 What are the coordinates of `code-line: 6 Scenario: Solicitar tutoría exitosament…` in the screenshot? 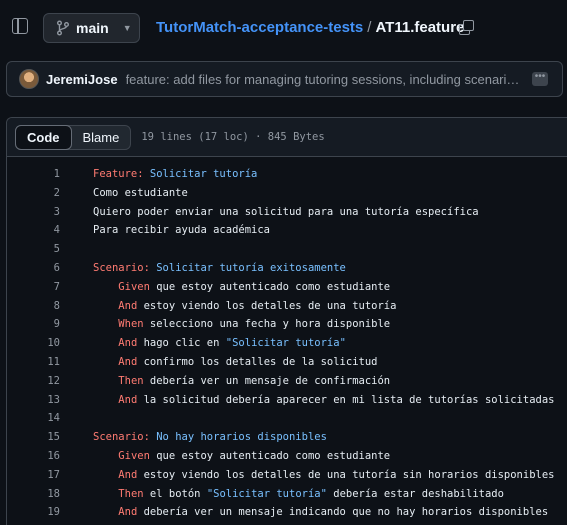 It's located at (287, 268).